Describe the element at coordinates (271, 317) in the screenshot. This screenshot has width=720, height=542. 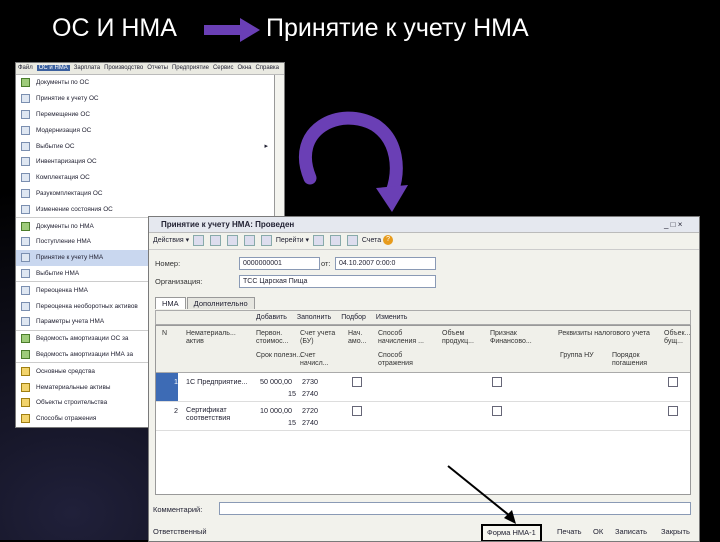
I see `add-button: Добавить` at that location.